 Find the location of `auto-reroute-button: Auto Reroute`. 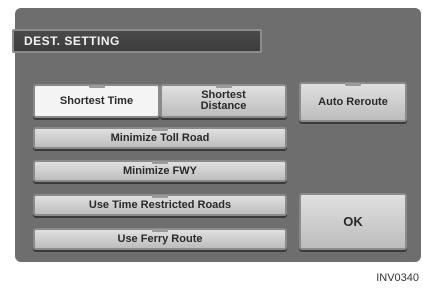

auto-reroute-button: Auto Reroute is located at coordinates (353, 102).